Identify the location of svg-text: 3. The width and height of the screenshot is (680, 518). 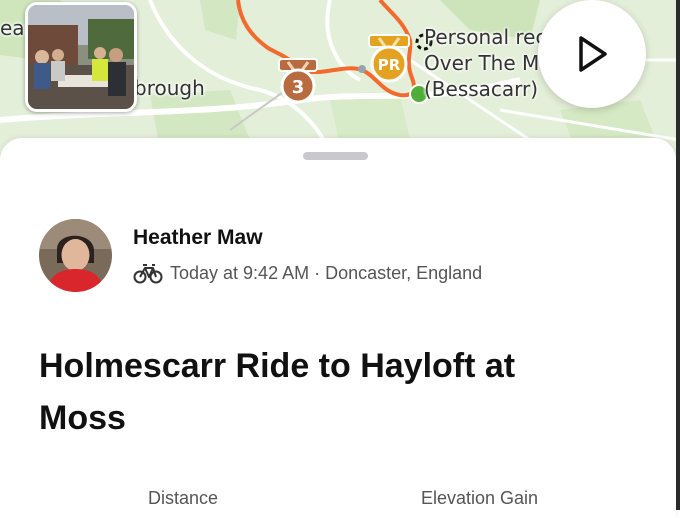
(298, 87).